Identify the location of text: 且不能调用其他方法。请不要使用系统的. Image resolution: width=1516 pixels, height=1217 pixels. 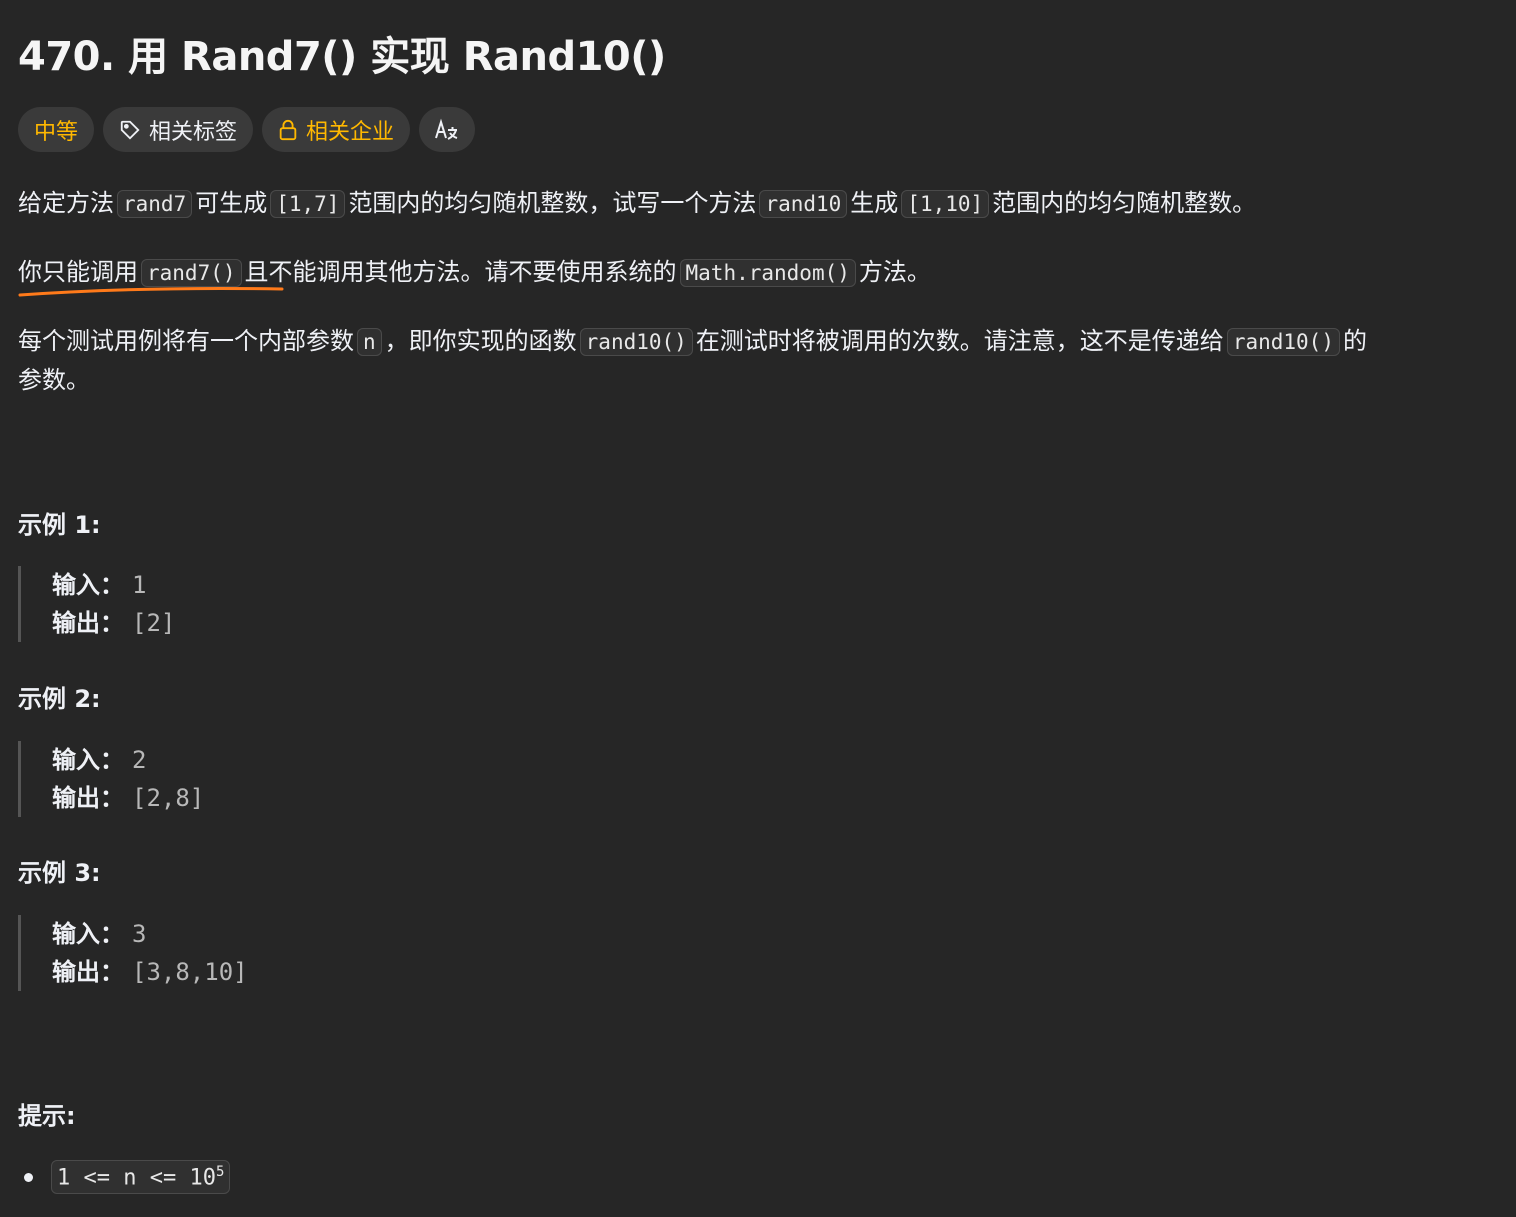
(460, 272).